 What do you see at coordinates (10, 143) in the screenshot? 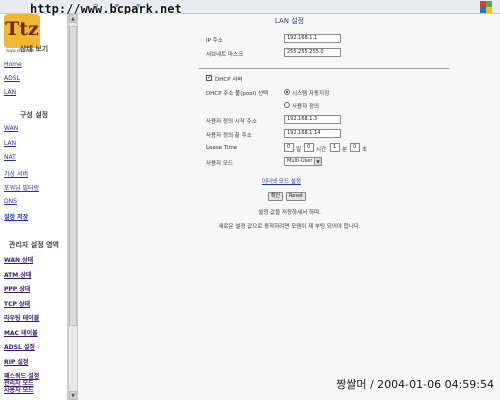
I see `sidebar-item-lan: LAN` at bounding box center [10, 143].